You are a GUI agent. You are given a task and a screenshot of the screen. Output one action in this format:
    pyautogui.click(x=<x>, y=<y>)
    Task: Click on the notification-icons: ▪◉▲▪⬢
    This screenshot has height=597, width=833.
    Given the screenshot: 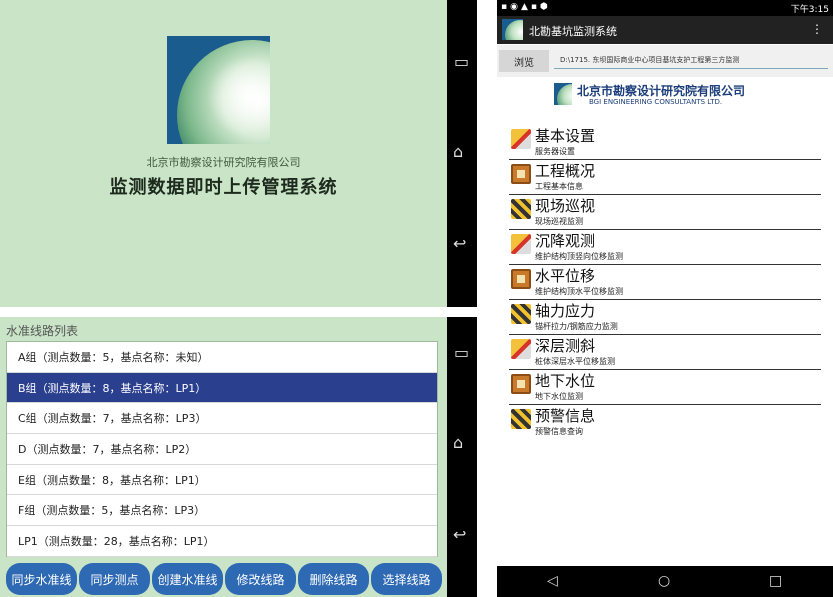 What is the action you would take?
    pyautogui.click(x=526, y=7)
    